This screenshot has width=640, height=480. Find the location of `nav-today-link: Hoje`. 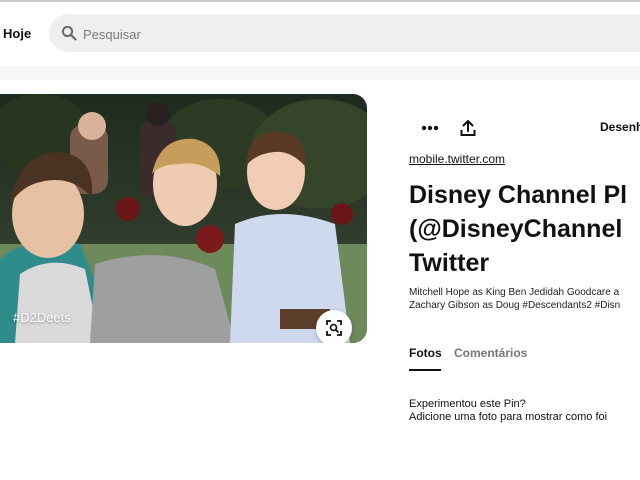

nav-today-link: Hoje is located at coordinates (17, 33).